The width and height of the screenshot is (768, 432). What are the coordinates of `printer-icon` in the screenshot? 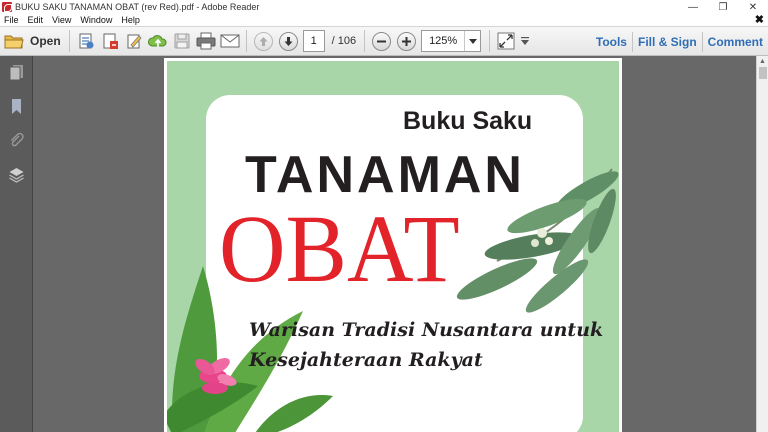 It's located at (206, 41).